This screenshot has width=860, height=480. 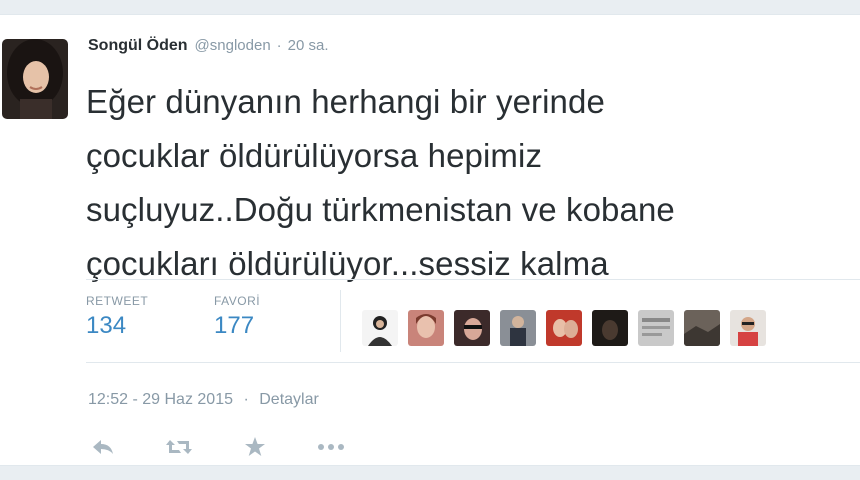 I want to click on tweet-text-line: suçluyuz..Doğu türkmenistan ve kobane, so click(x=380, y=209).